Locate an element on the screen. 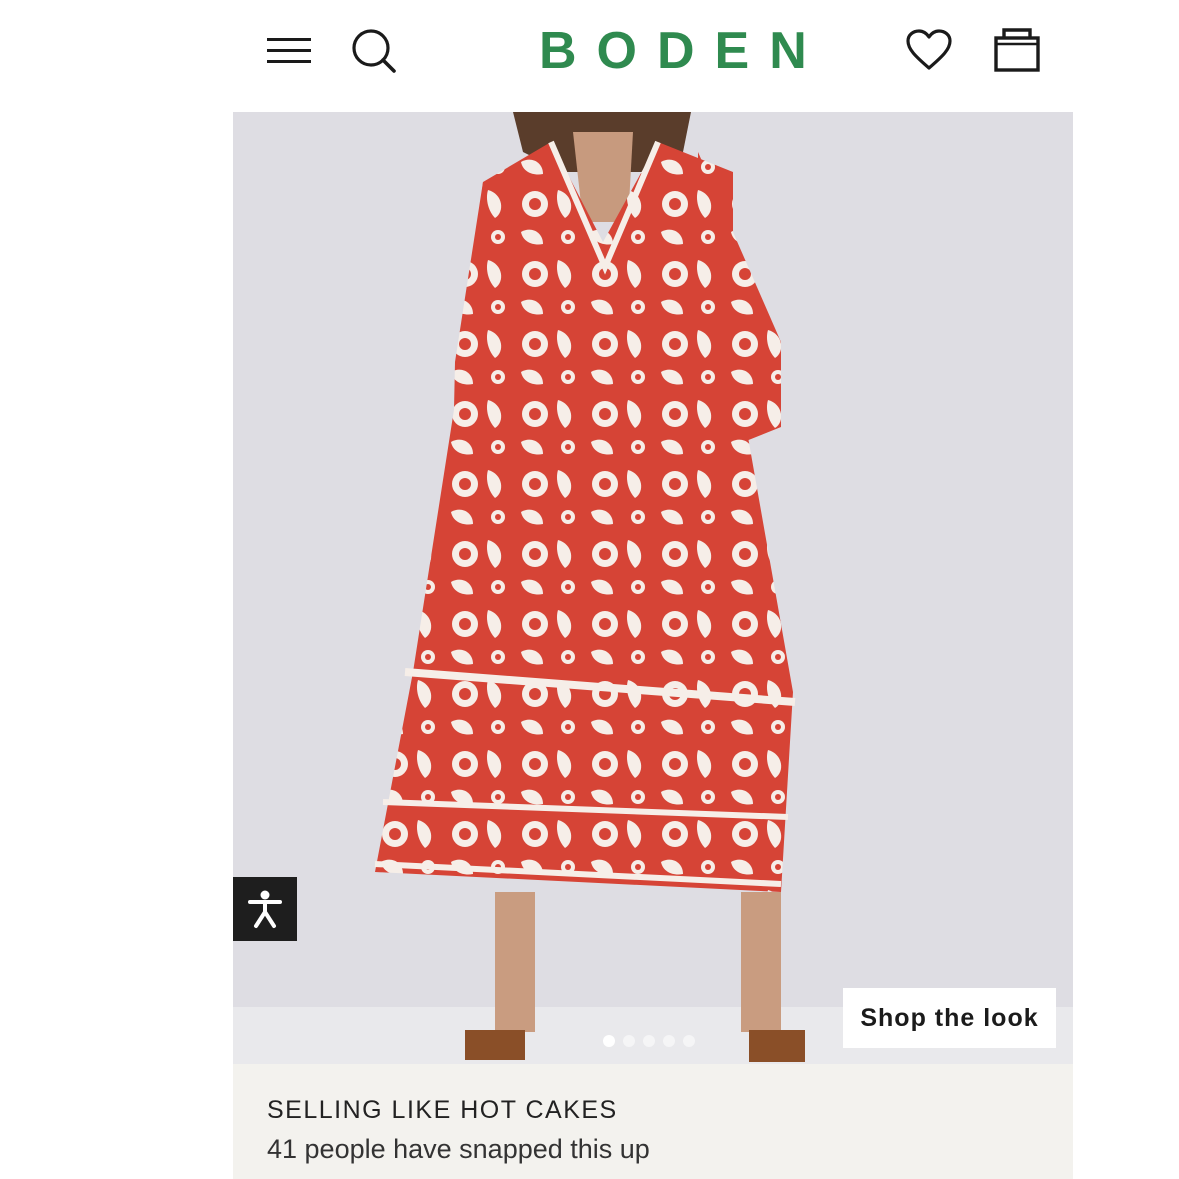 The image size is (1179, 1179). brand-logo: BODEN is located at coordinates (663, 51).